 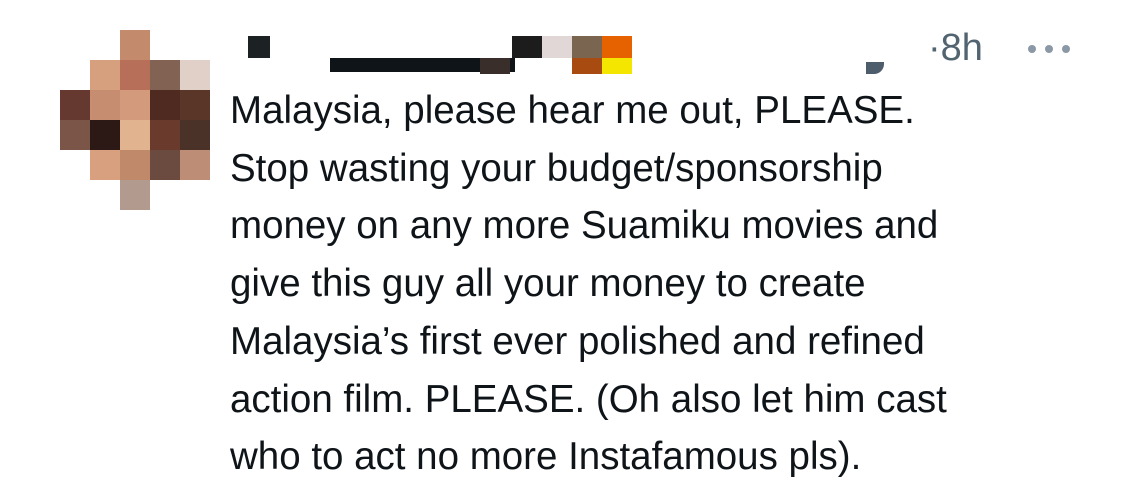 I want to click on more-options-button, so click(x=1049, y=47).